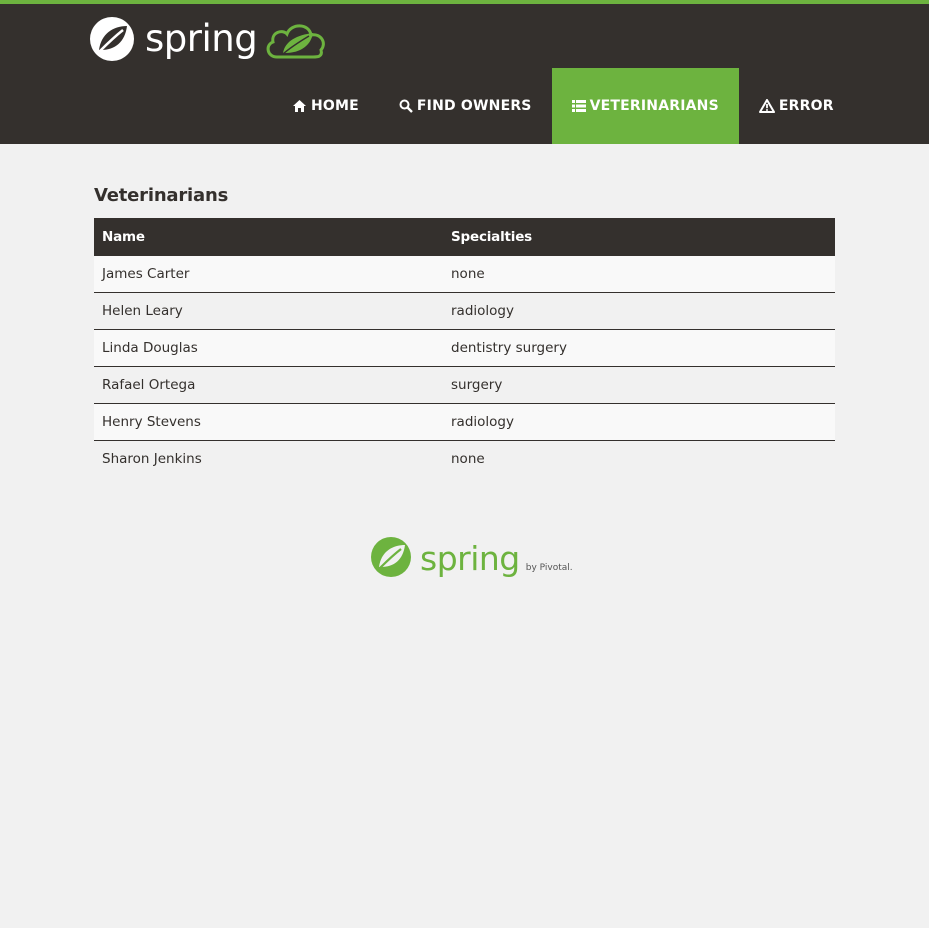 This screenshot has height=928, width=929. Describe the element at coordinates (509, 348) in the screenshot. I see `vet-specialties-cell: dentistry surgery` at that location.